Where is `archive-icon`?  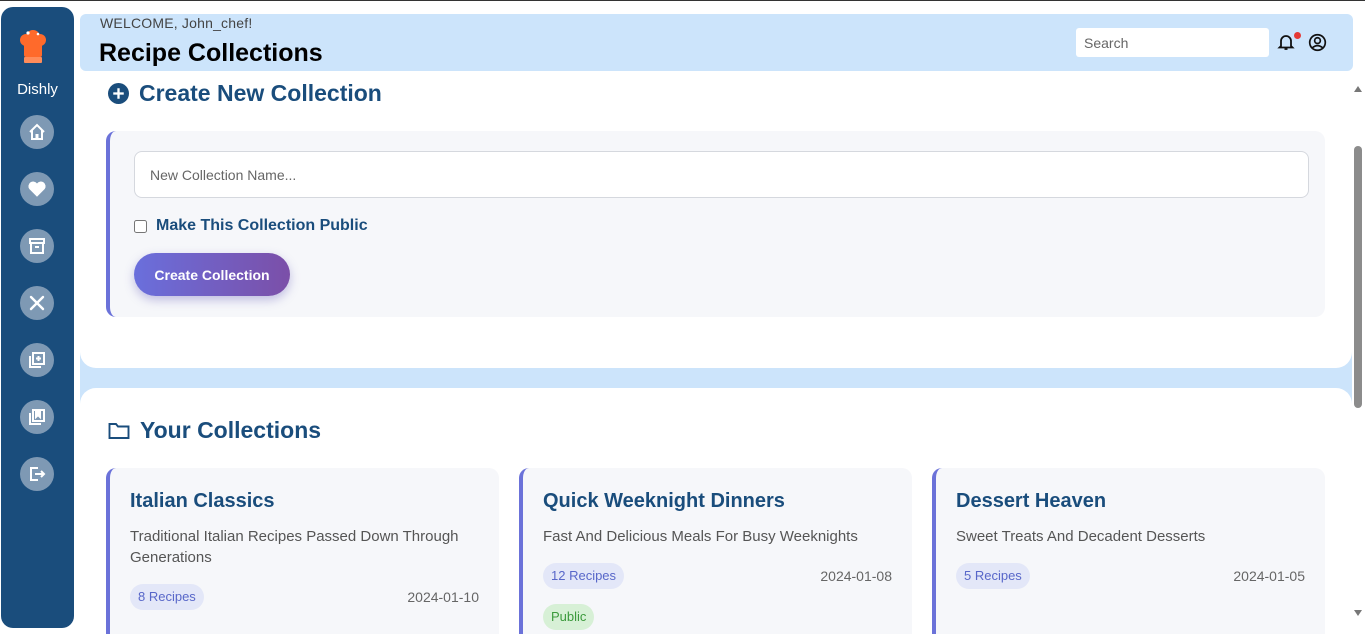
archive-icon is located at coordinates (37, 246).